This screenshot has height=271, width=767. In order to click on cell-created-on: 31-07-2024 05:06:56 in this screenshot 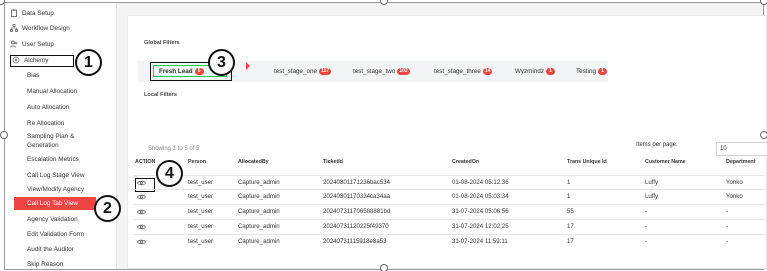, I will do `click(480, 211)`.